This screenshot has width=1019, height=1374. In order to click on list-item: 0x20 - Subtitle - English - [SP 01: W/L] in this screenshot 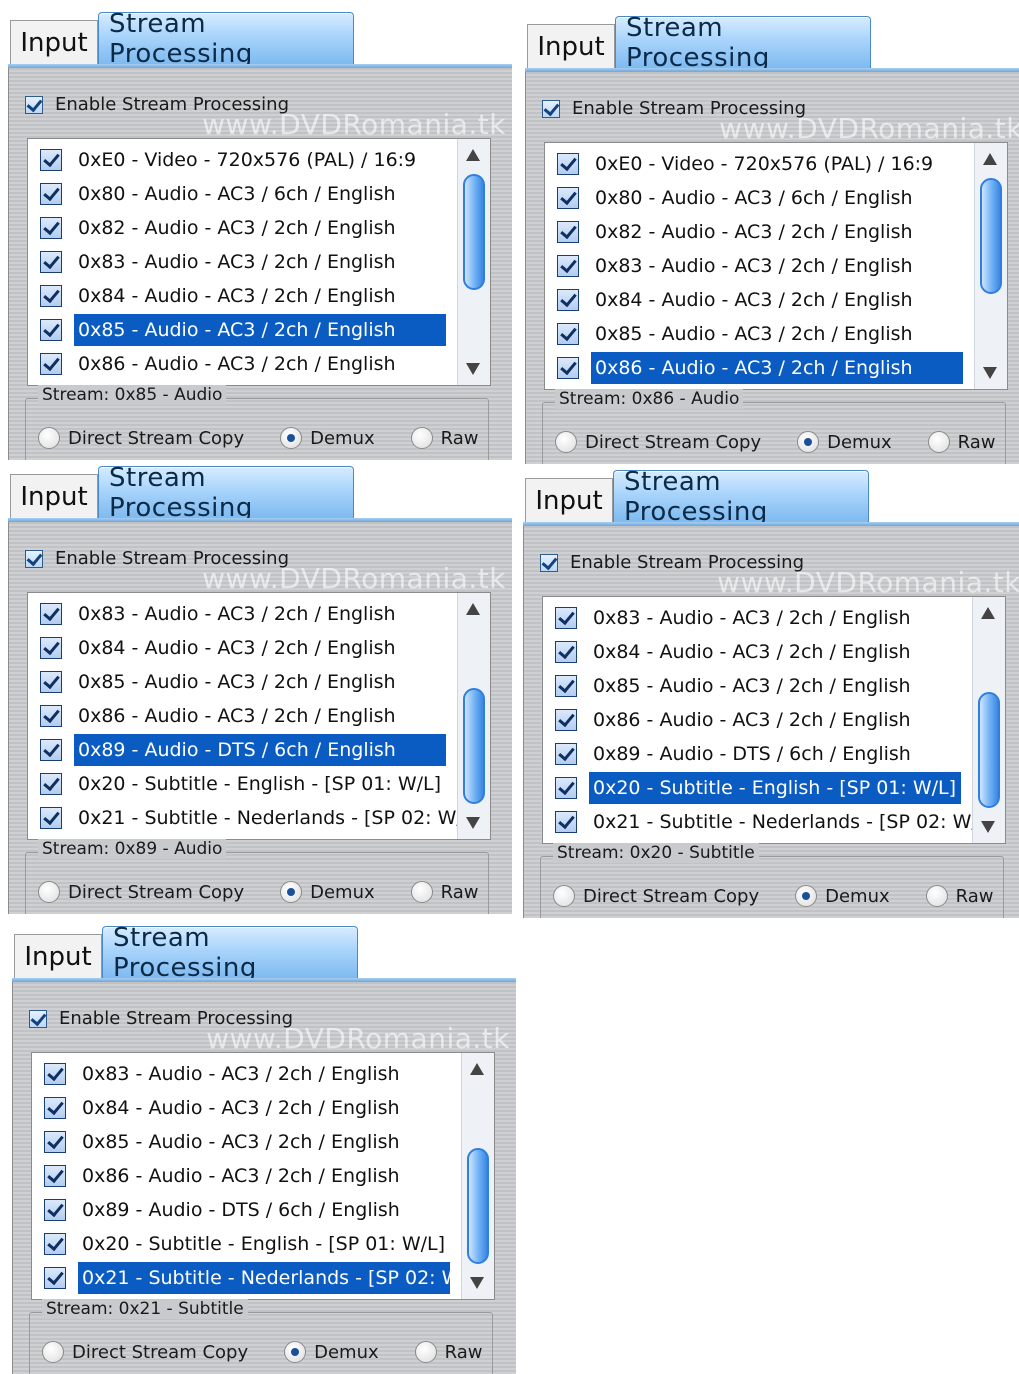, I will do `click(240, 784)`.